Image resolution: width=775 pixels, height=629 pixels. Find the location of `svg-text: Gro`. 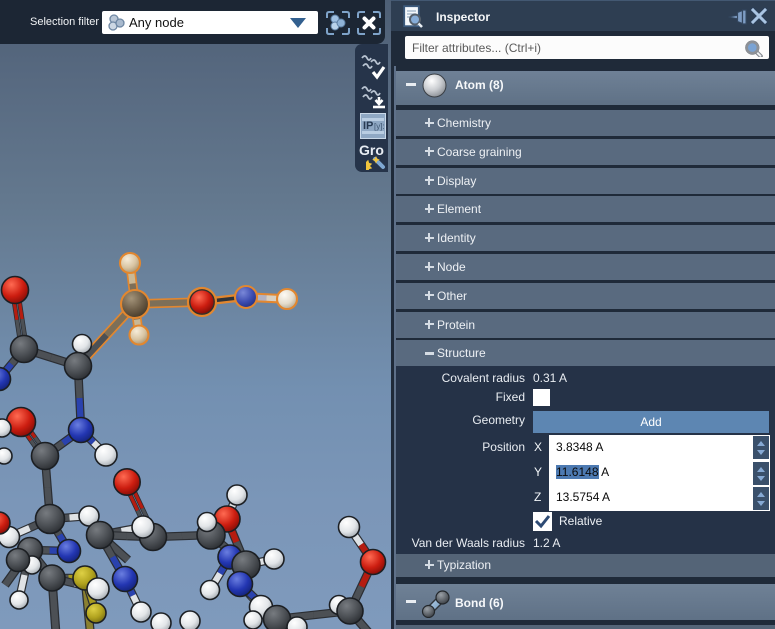

svg-text: Gro is located at coordinates (371, 150).